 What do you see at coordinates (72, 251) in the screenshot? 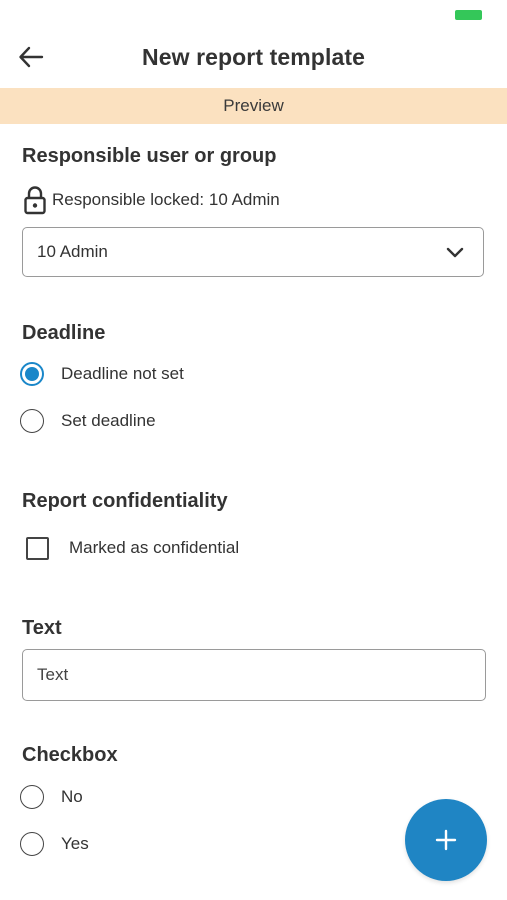
I see `responsible-select-value: 10 Admin` at bounding box center [72, 251].